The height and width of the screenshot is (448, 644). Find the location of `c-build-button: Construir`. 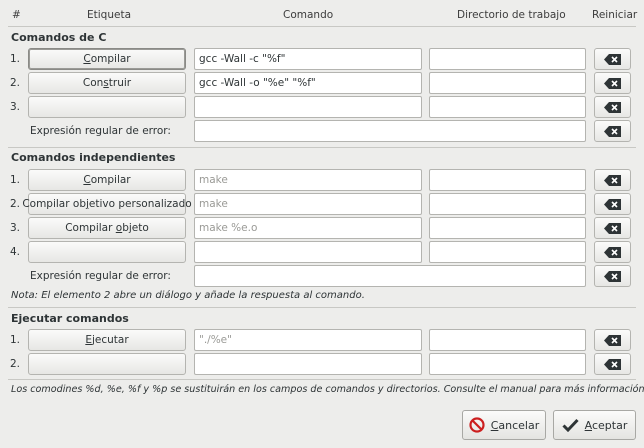

c-build-button: Construir is located at coordinates (107, 83).